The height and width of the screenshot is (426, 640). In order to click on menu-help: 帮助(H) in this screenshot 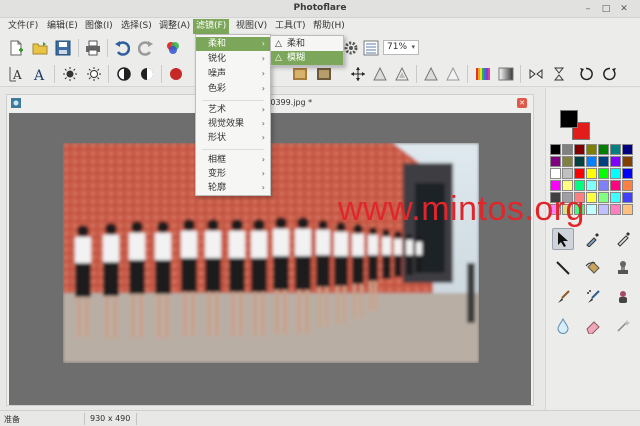, I will do `click(329, 26)`.